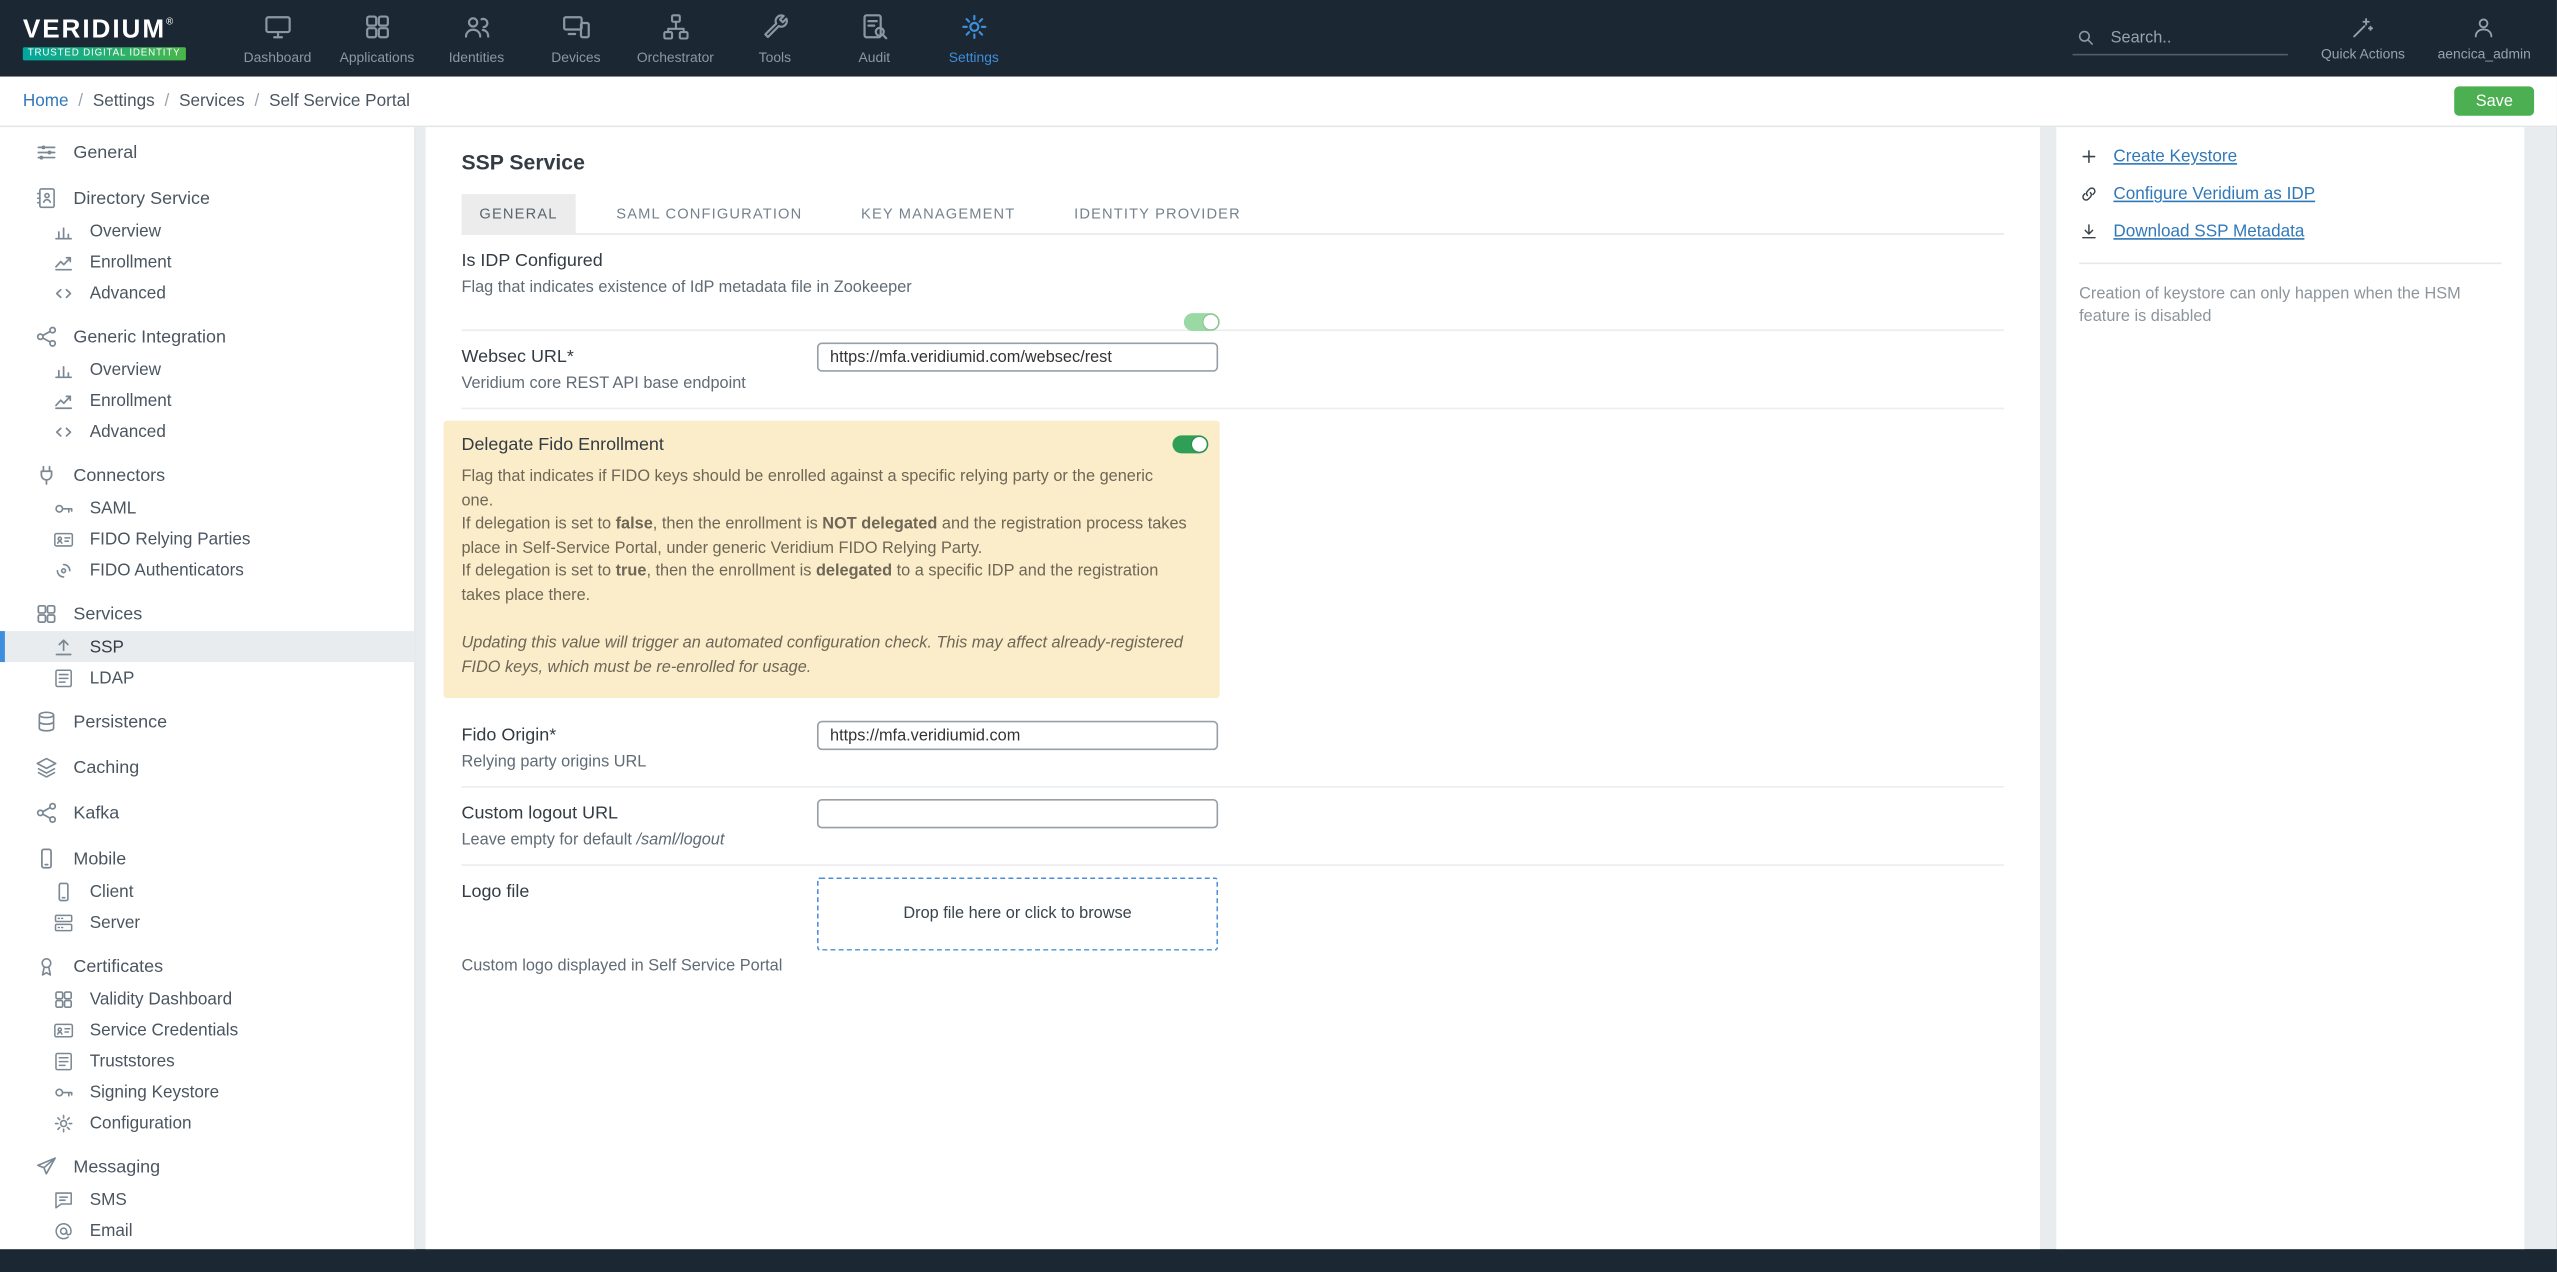 This screenshot has height=1272, width=2557. I want to click on sliders-icon, so click(46, 152).